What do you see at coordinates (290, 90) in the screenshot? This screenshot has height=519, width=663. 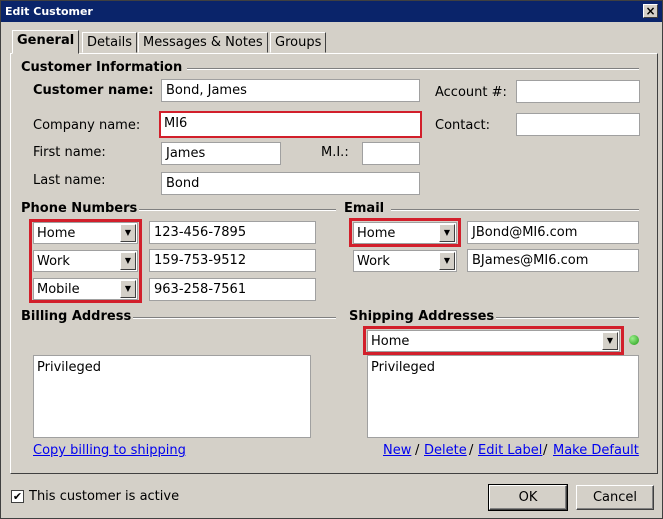 I see `customer-name-field: Bond, James` at bounding box center [290, 90].